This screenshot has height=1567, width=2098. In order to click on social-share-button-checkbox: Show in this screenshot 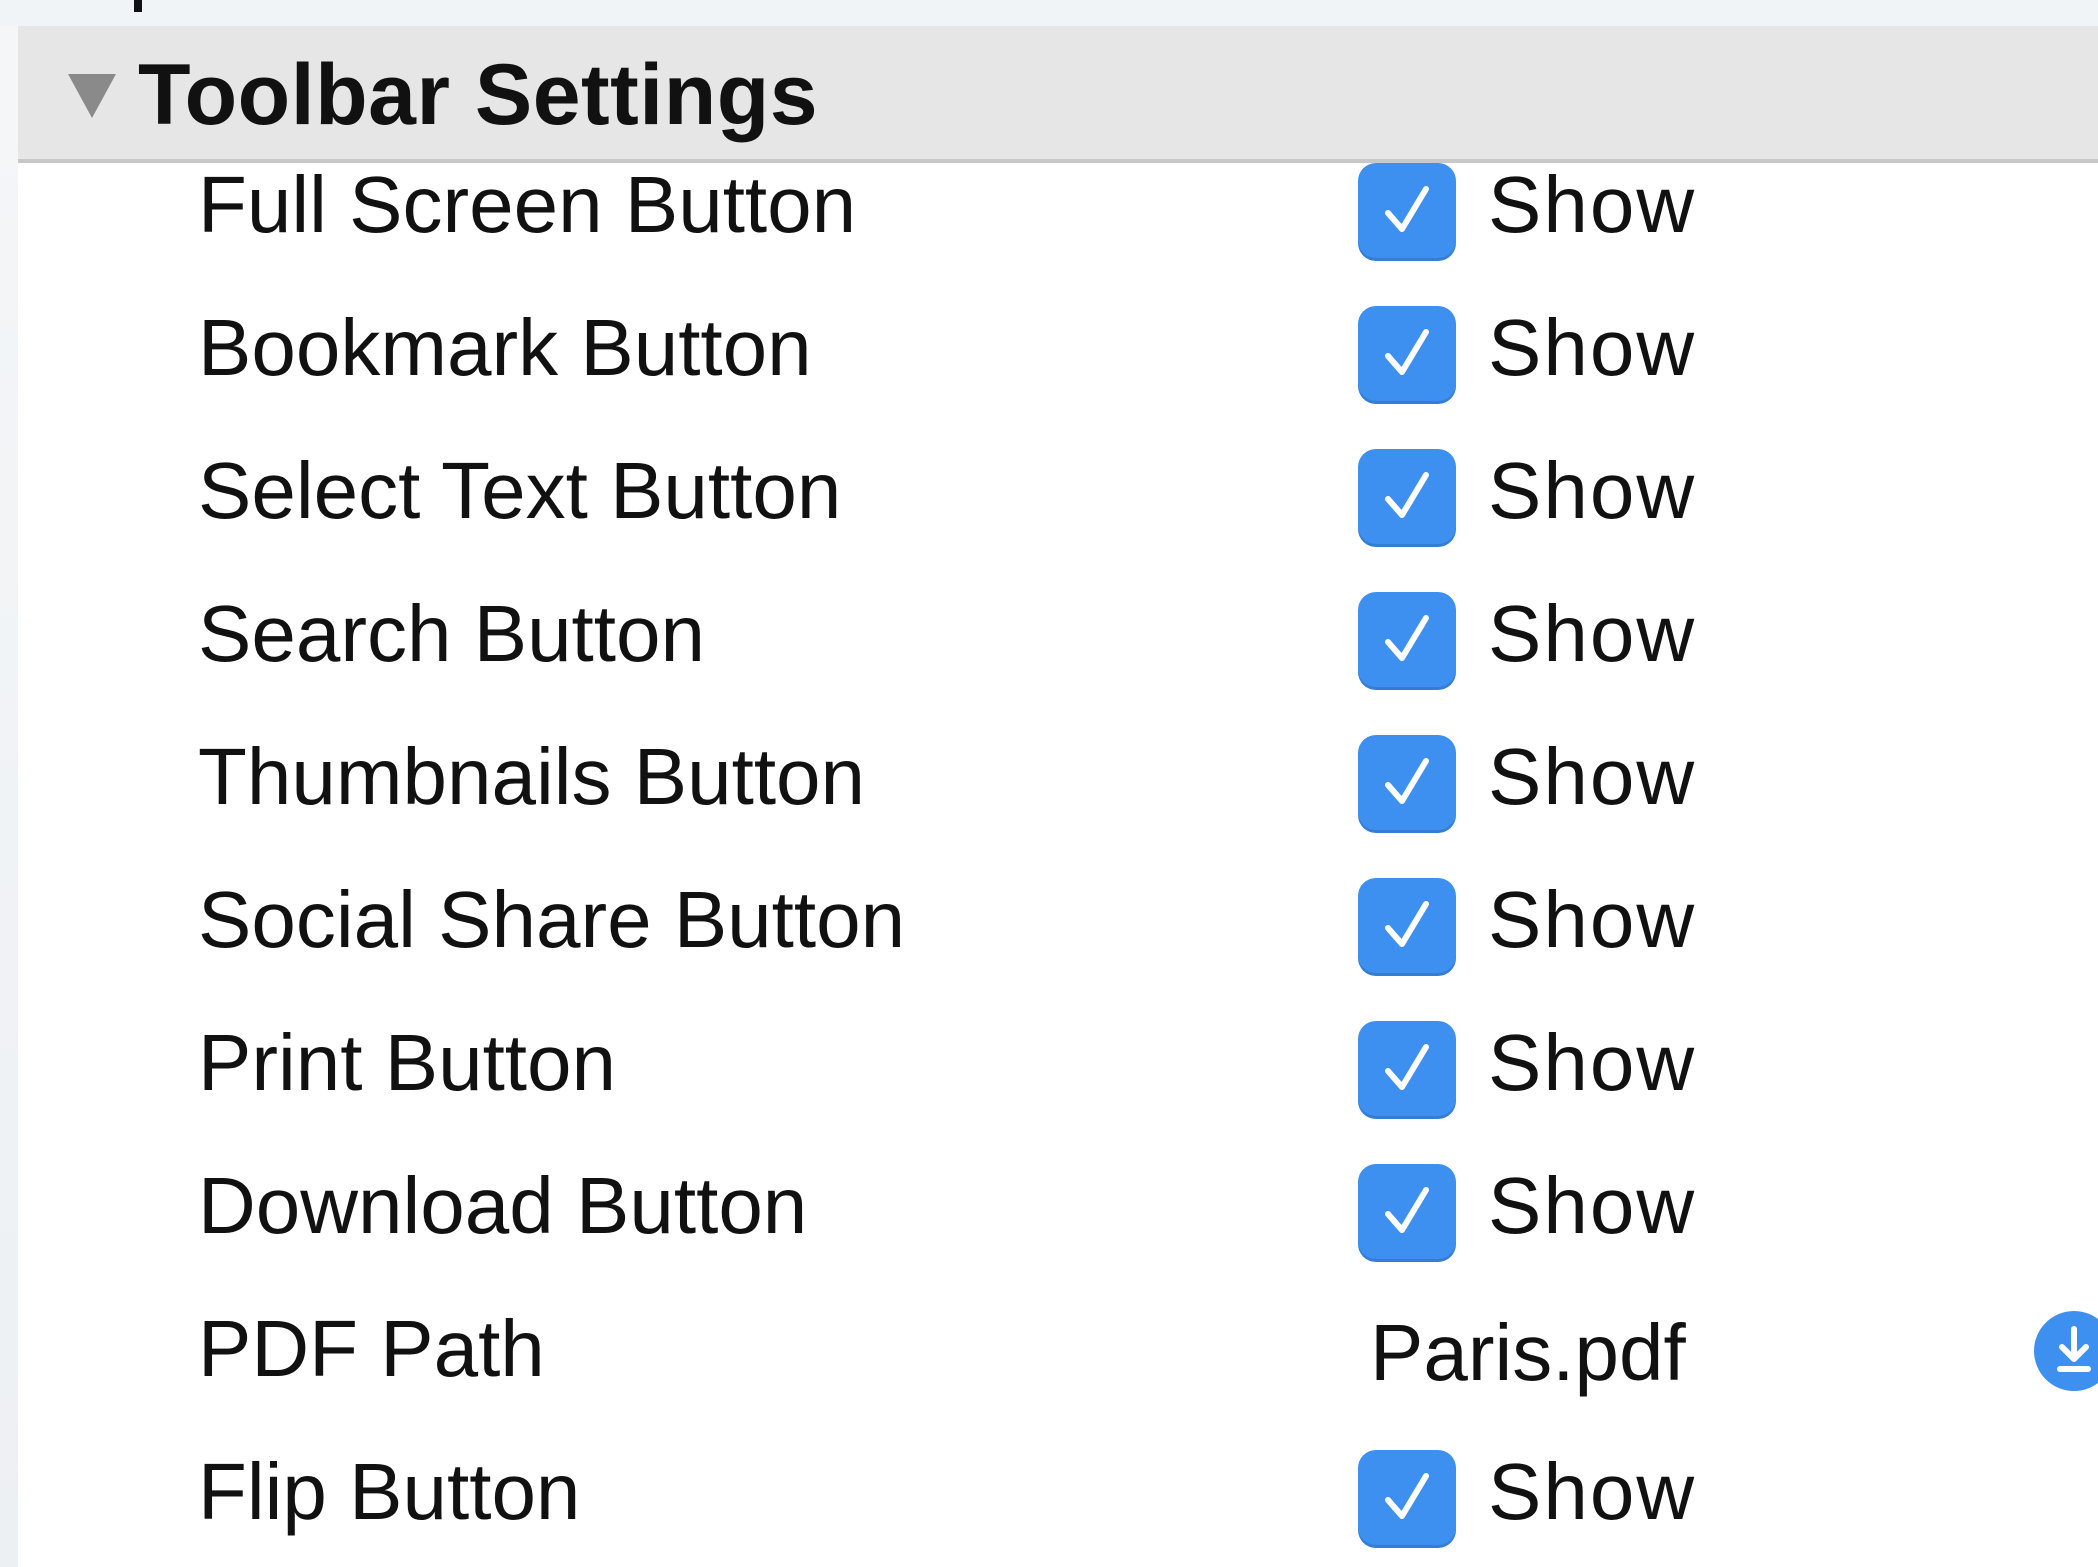, I will do `click(1568, 928)`.